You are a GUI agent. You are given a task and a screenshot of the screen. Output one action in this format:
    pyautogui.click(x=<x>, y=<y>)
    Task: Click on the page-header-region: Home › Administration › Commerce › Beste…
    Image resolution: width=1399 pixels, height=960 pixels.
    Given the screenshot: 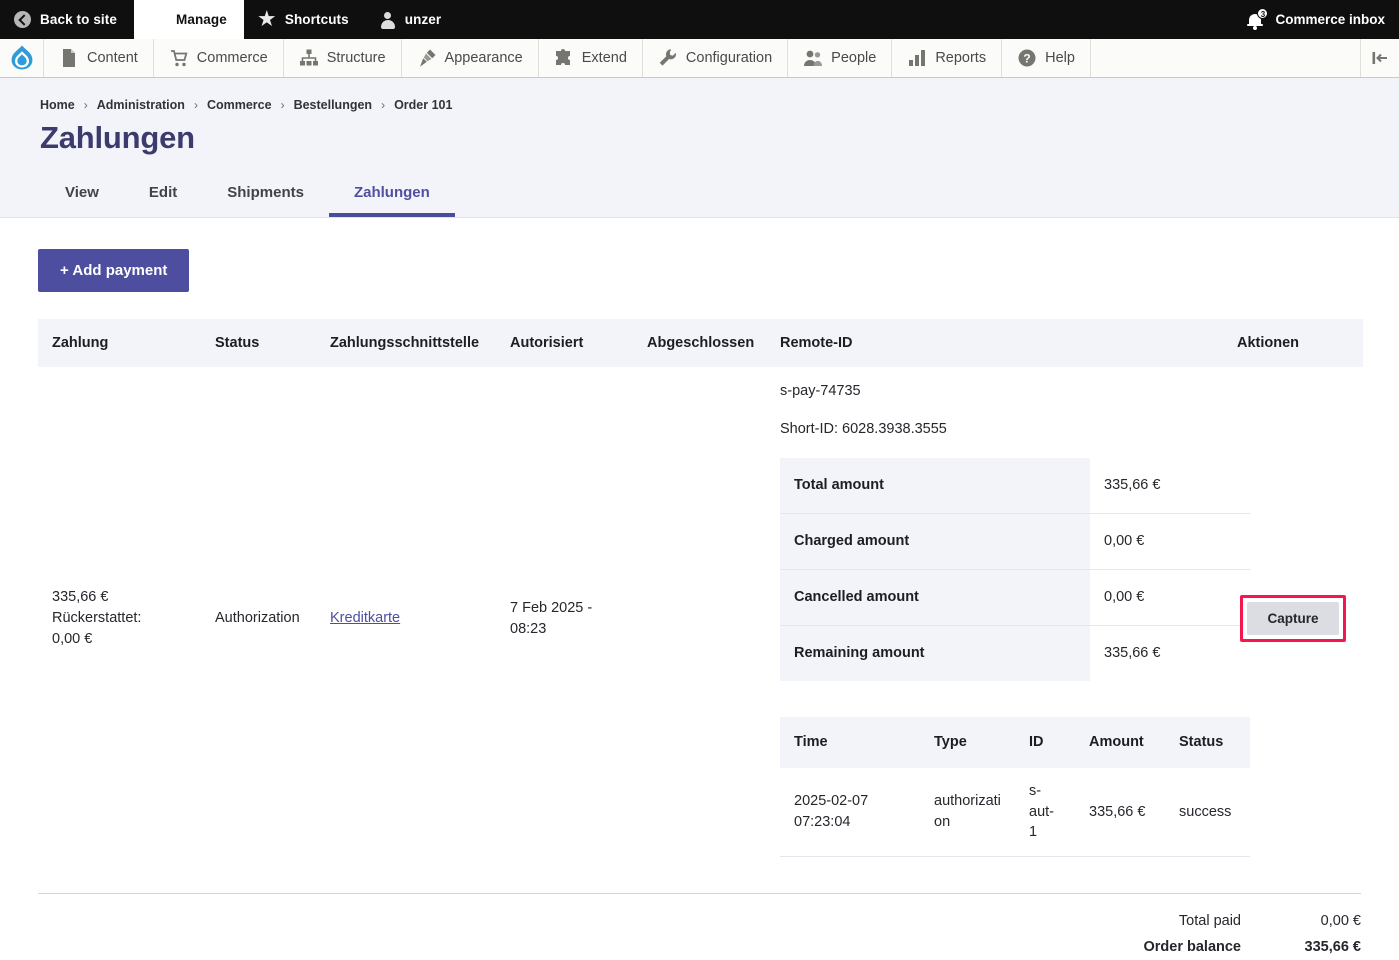 What is the action you would take?
    pyautogui.click(x=699, y=147)
    